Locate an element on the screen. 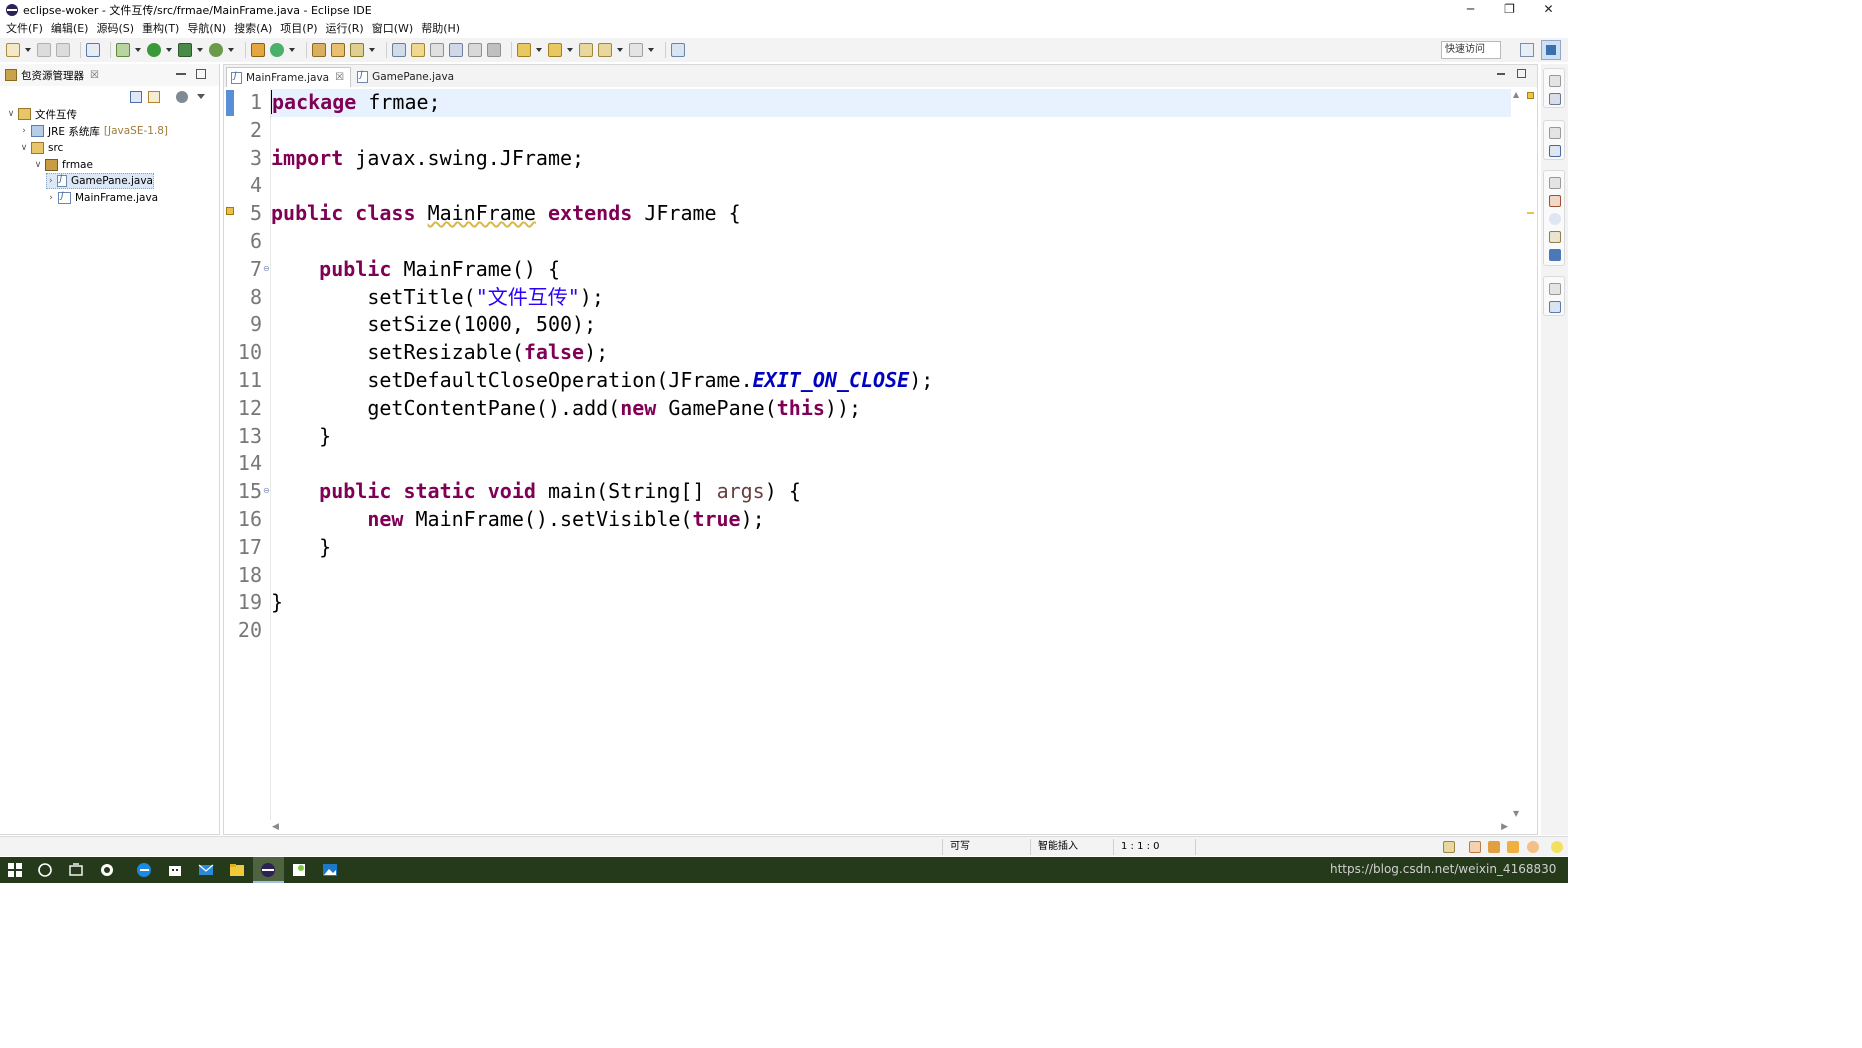  debug-icon is located at coordinates (123, 50).